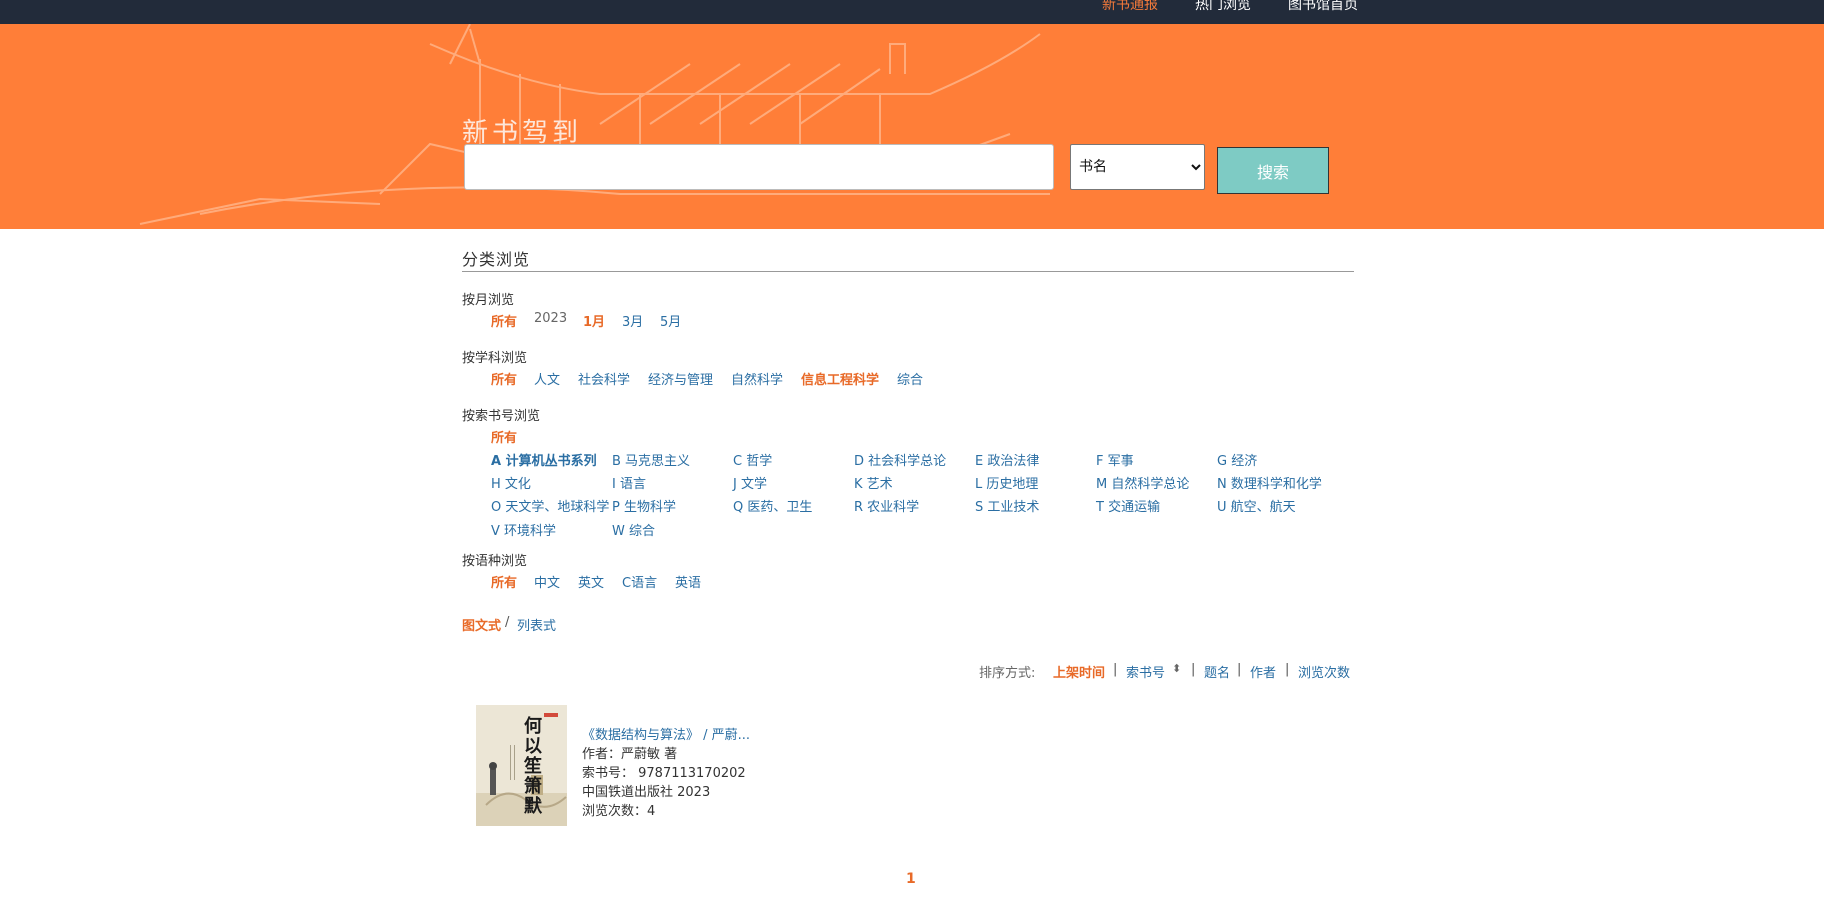  What do you see at coordinates (900, 459) in the screenshot?
I see `callno-category-link: D 社会科学总论` at bounding box center [900, 459].